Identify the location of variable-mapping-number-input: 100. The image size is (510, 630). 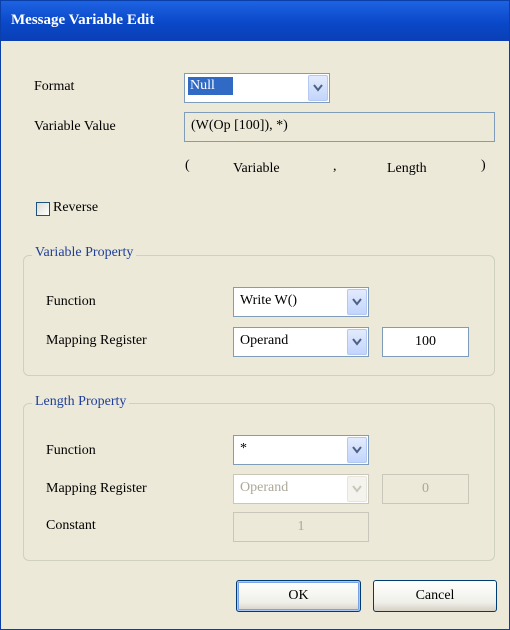
(425, 342).